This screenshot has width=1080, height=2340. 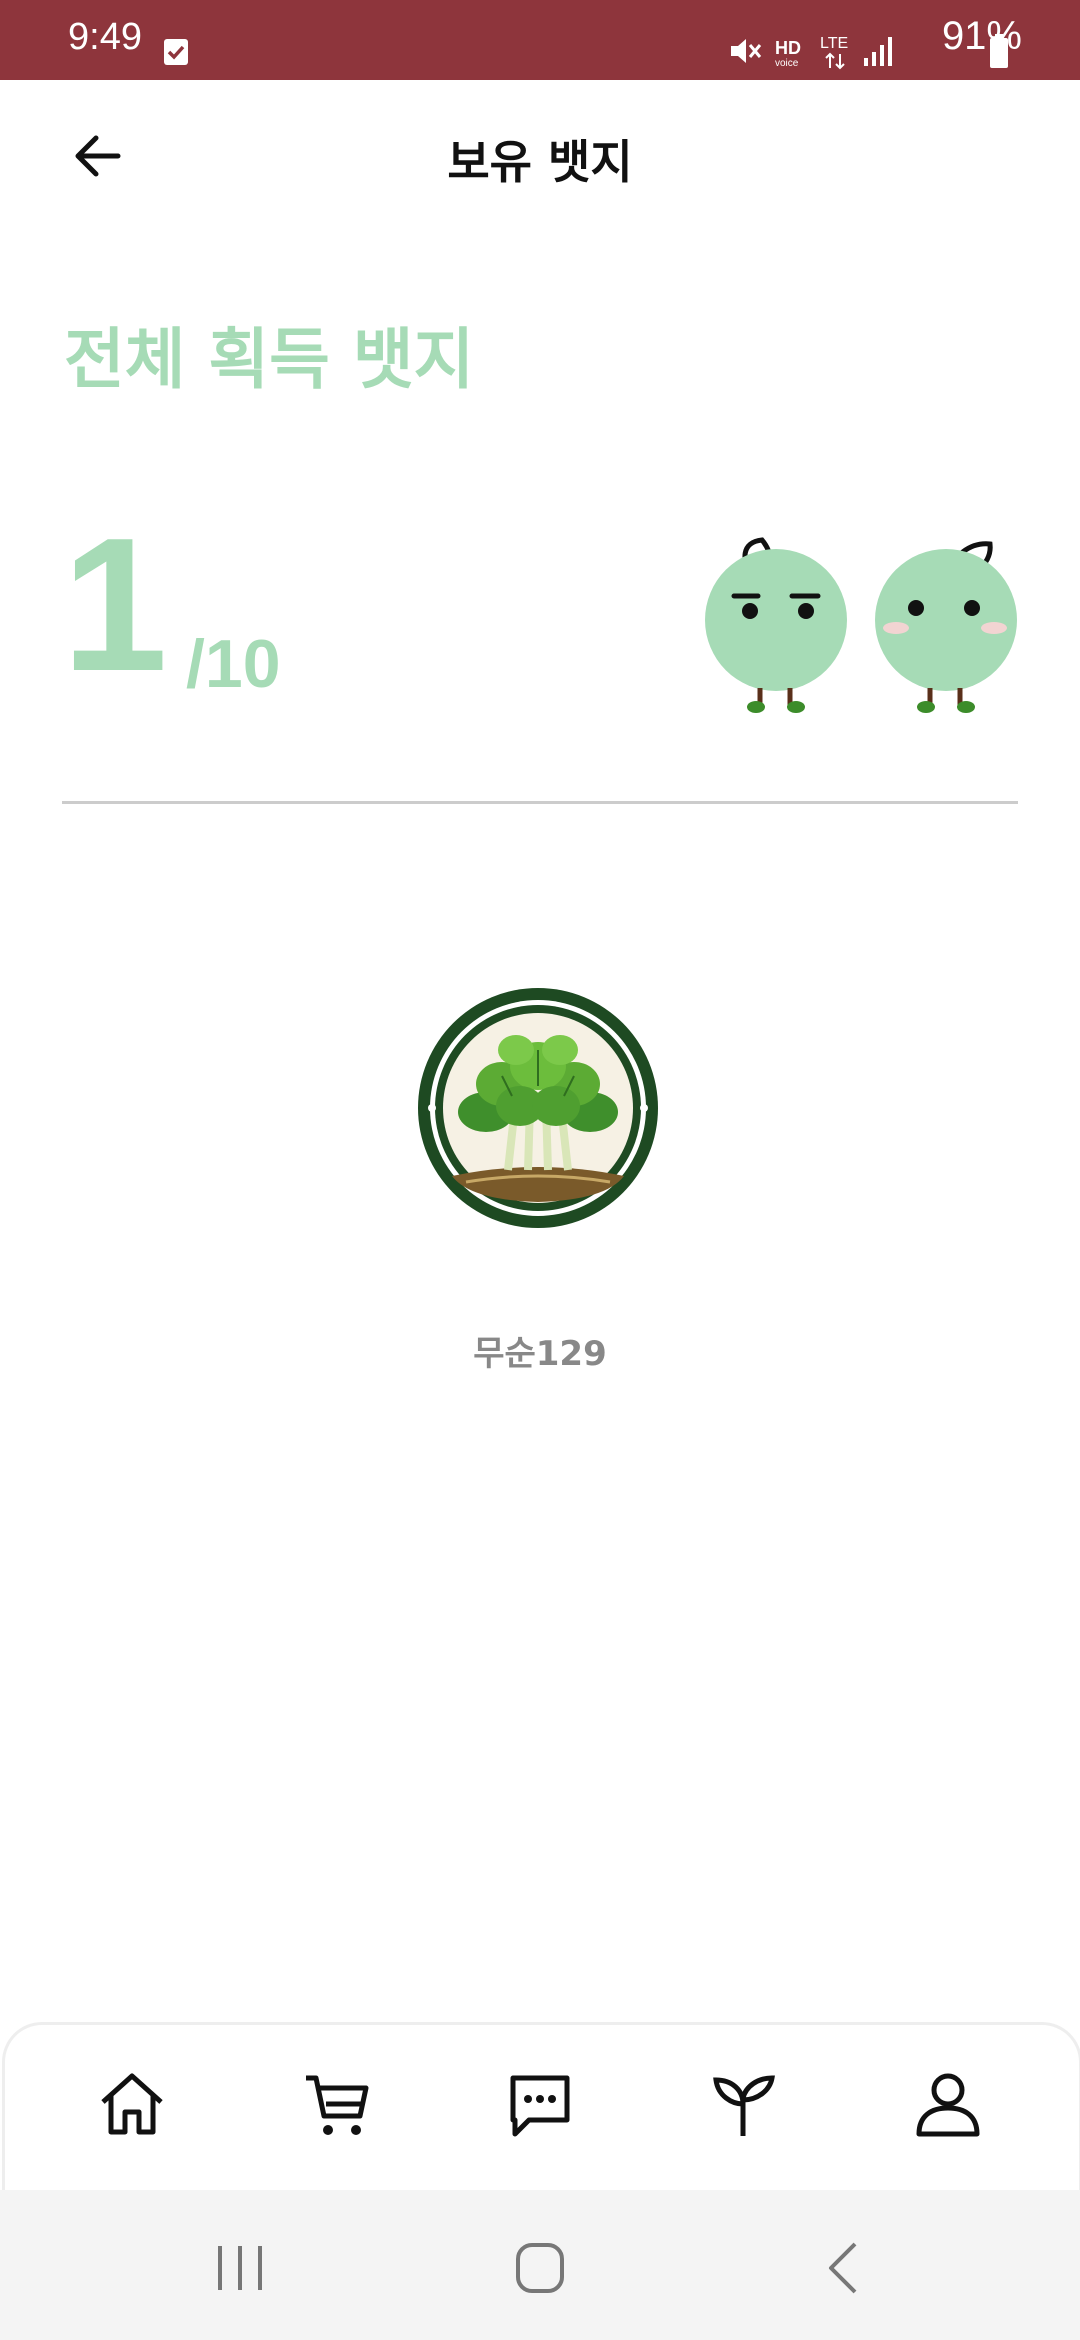 What do you see at coordinates (746, 51) in the screenshot?
I see `mute-icon` at bounding box center [746, 51].